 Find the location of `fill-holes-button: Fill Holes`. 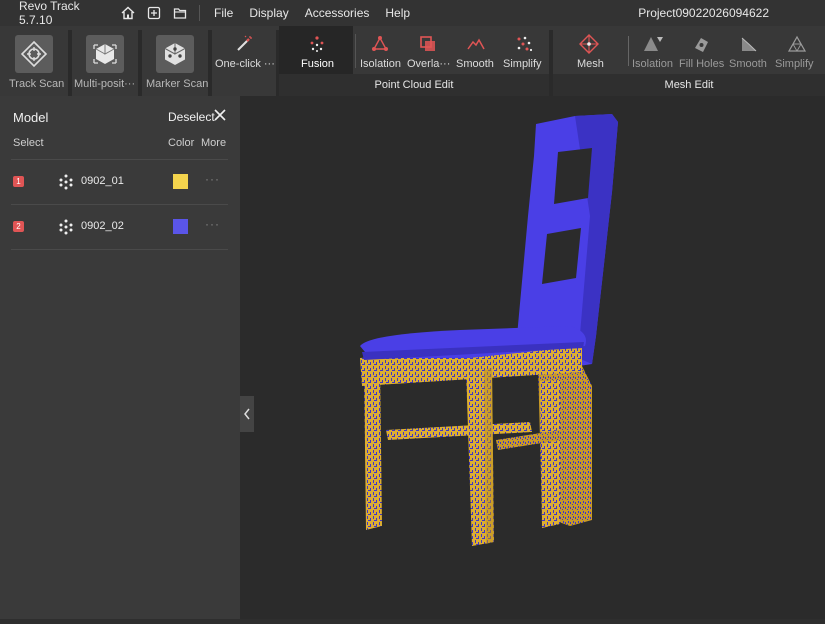

fill-holes-button: Fill Holes is located at coordinates (701, 50).